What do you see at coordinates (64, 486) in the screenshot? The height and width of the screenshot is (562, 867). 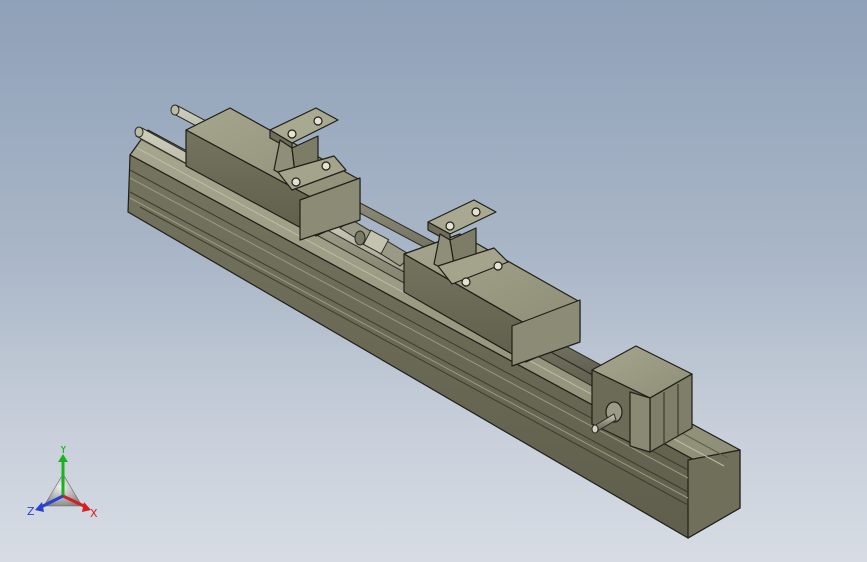 I see `orientation-triad: Y X Z` at bounding box center [64, 486].